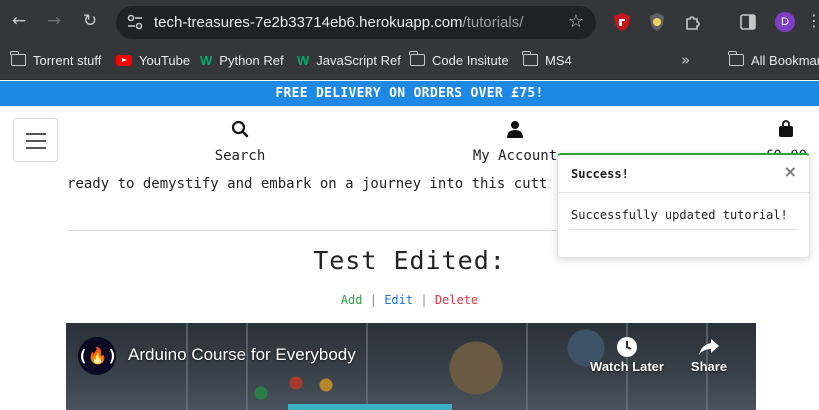 The height and width of the screenshot is (410, 819). What do you see at coordinates (627, 347) in the screenshot?
I see `clock-icon` at bounding box center [627, 347].